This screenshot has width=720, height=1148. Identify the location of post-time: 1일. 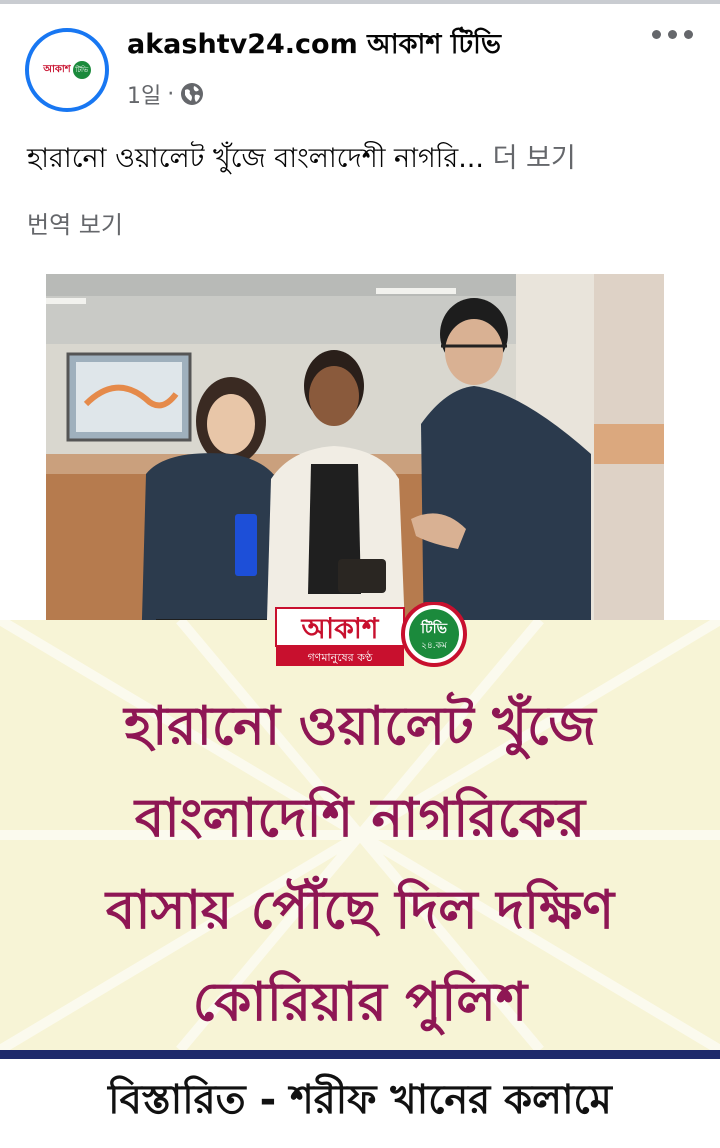
(144, 94).